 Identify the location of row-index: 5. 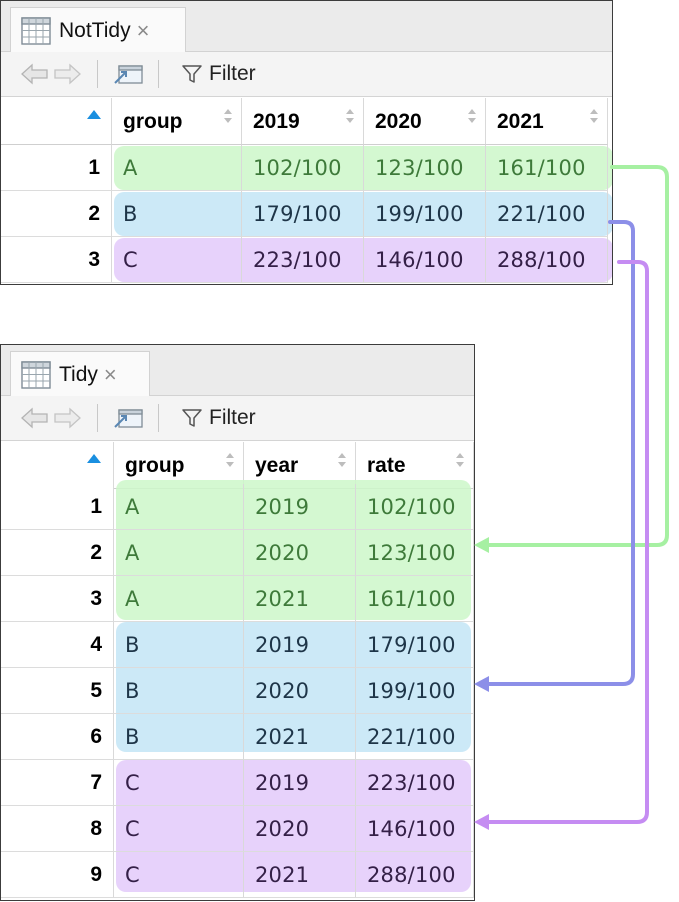
(57, 691).